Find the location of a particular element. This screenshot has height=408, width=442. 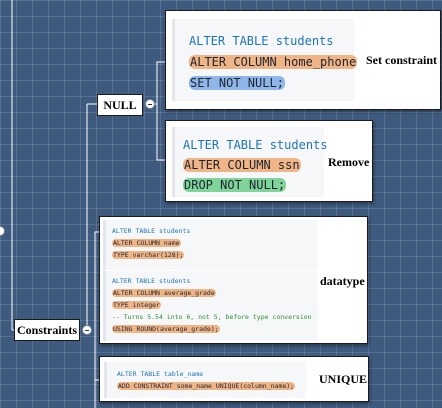

code-line: USING ROUND(average_grade); is located at coordinates (166, 329).